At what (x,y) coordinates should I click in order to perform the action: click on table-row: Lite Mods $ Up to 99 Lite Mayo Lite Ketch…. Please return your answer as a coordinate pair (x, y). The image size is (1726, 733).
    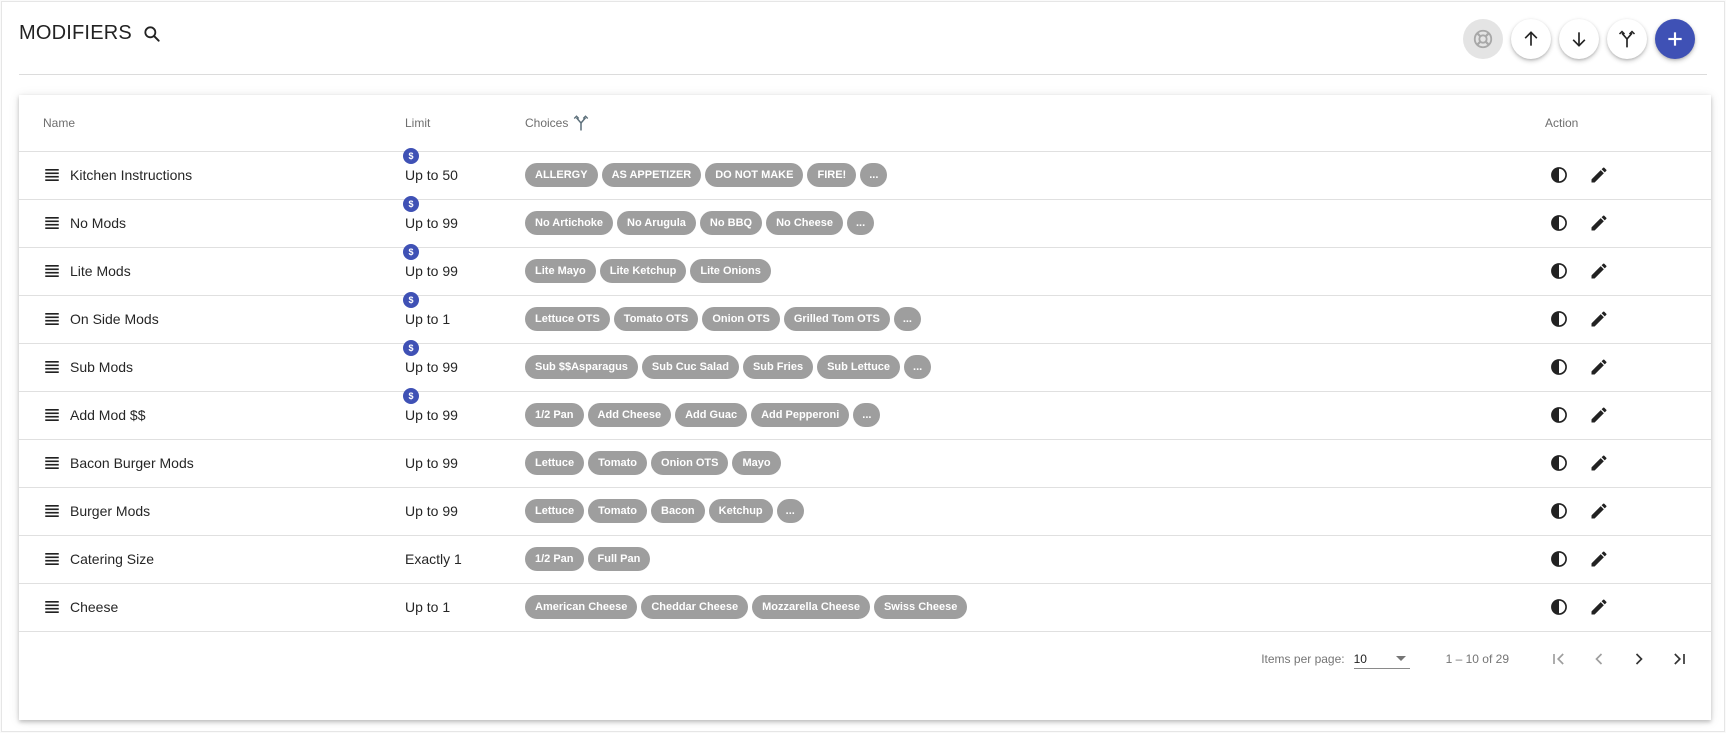
    Looking at the image, I should click on (865, 270).